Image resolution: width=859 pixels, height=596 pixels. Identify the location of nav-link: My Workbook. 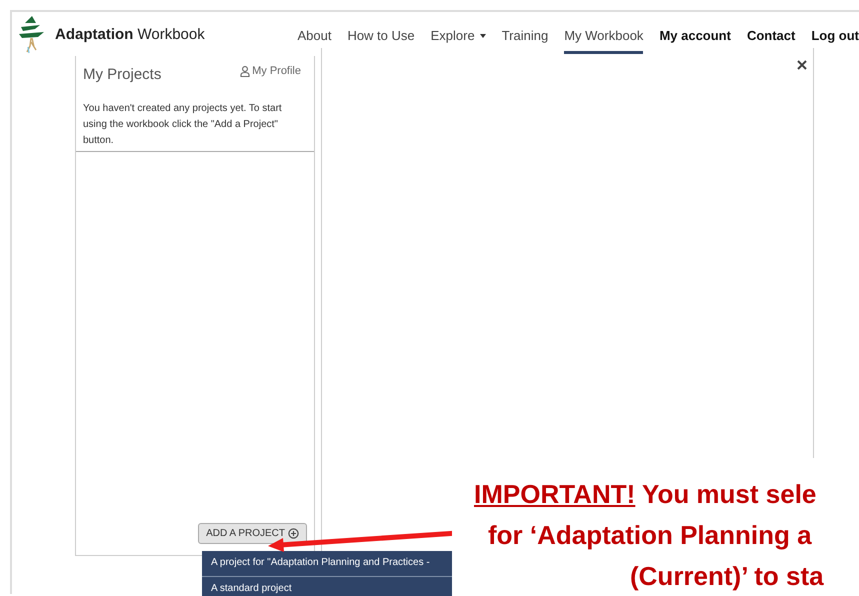
(604, 37).